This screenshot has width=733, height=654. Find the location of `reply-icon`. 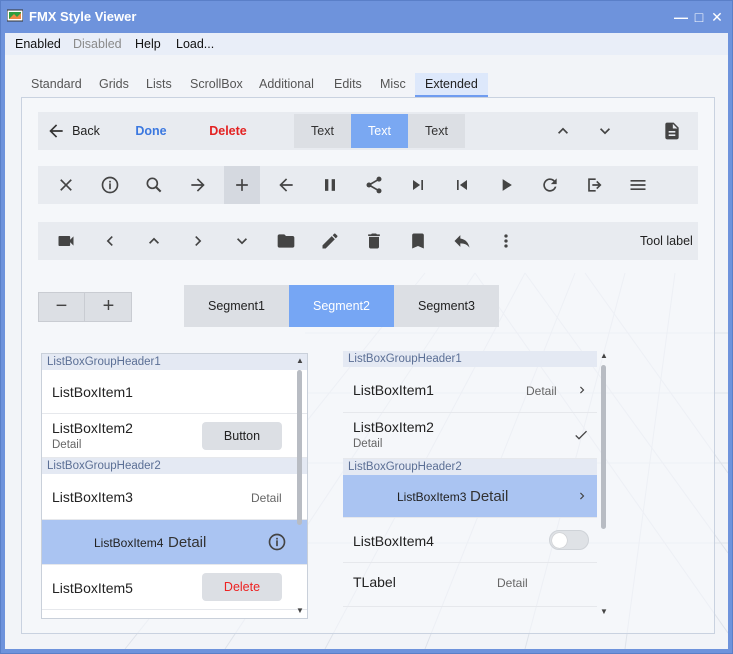

reply-icon is located at coordinates (462, 241).